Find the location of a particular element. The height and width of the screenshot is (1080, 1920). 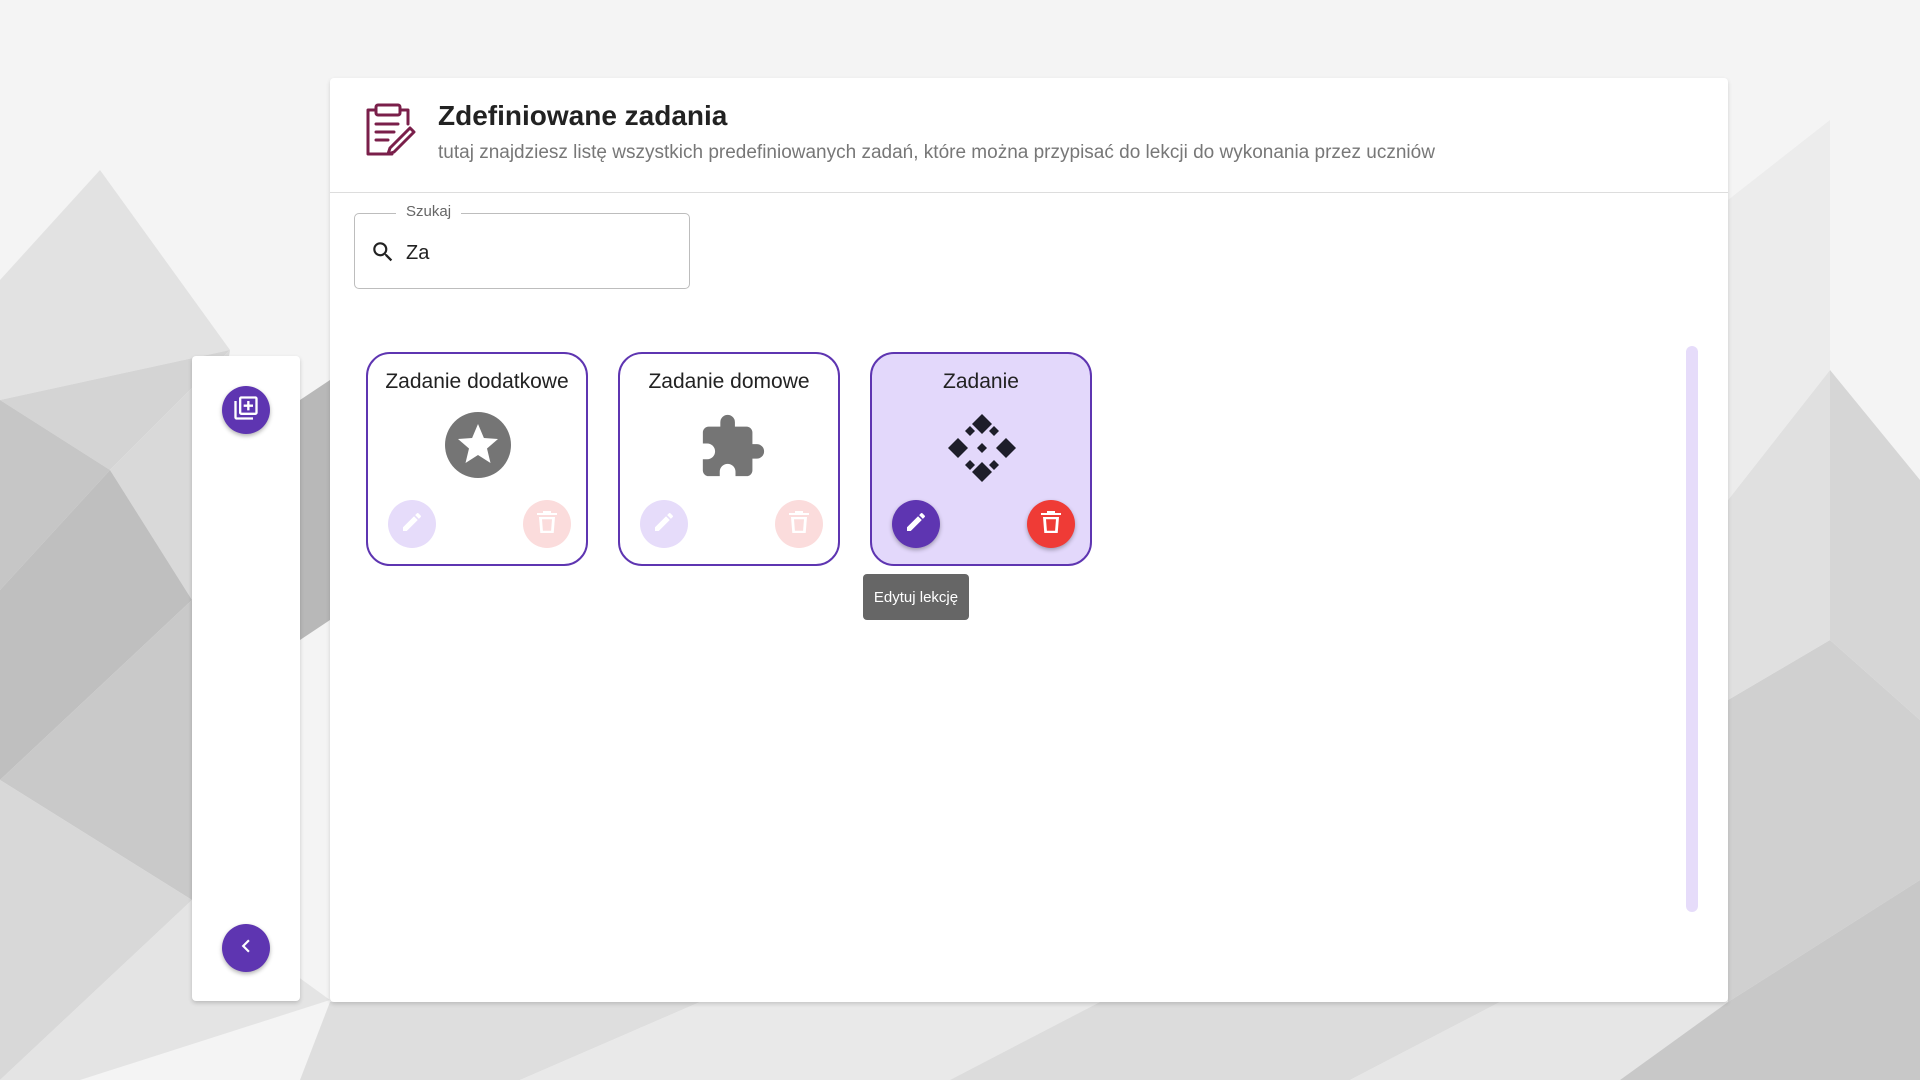

clipboard-edit-icon is located at coordinates (389, 132).